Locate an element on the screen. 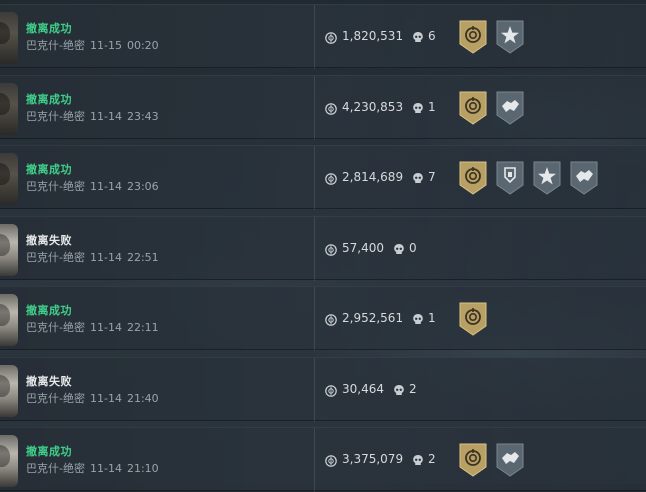 This screenshot has height=492, width=646. match-meta: 巴克什-绝密 11-14 21:10 is located at coordinates (95, 468).